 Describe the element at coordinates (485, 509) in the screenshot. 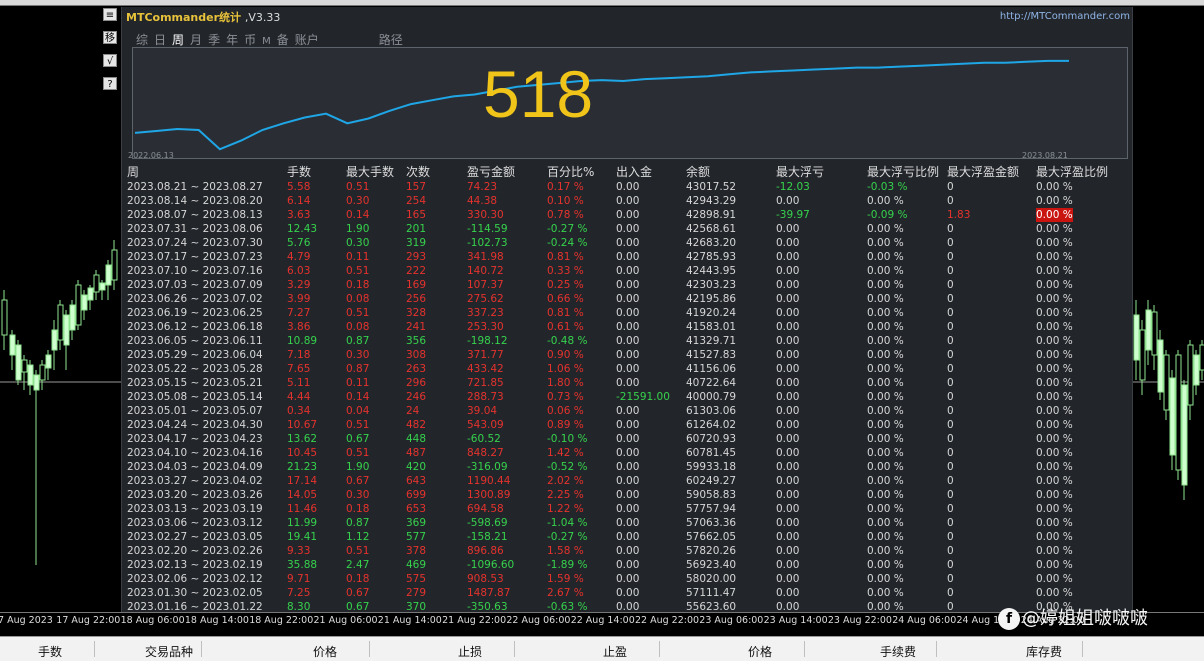

I see `table-cell: 694.58` at that location.